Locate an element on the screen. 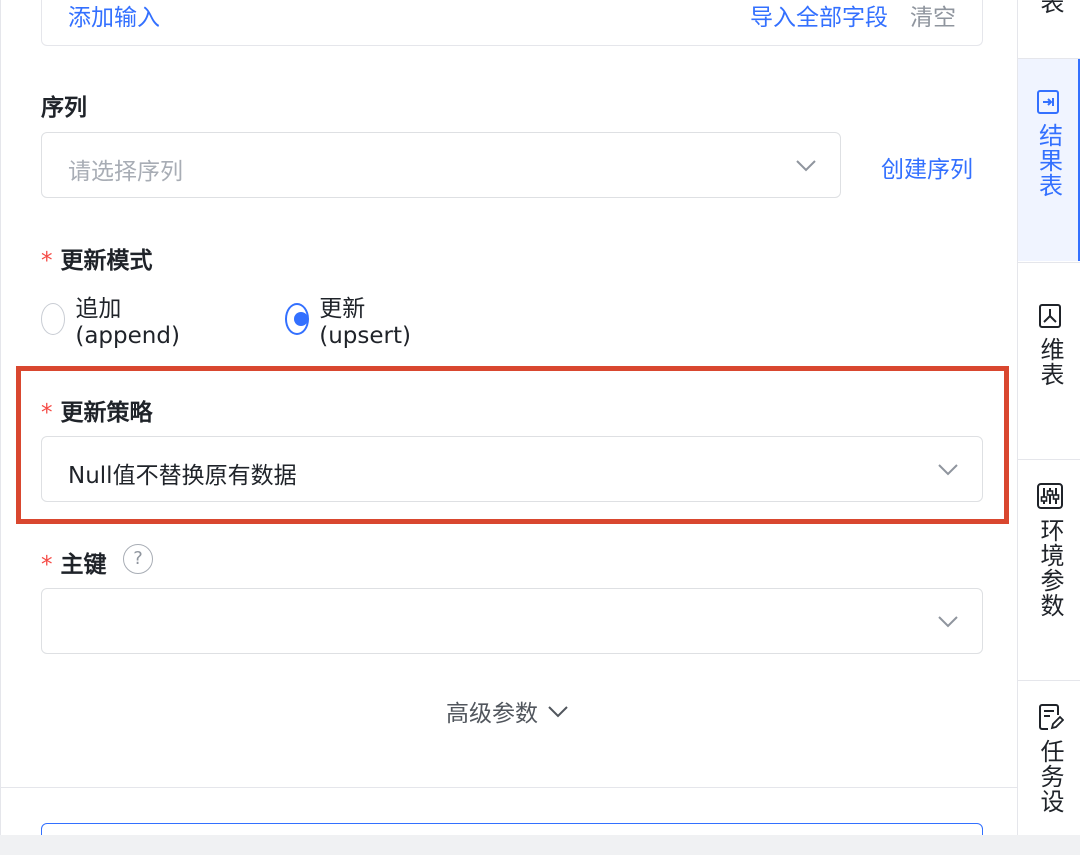 Image resolution: width=1080 pixels, height=855 pixels. primary-key-label-text: 主键 is located at coordinates (83, 565).